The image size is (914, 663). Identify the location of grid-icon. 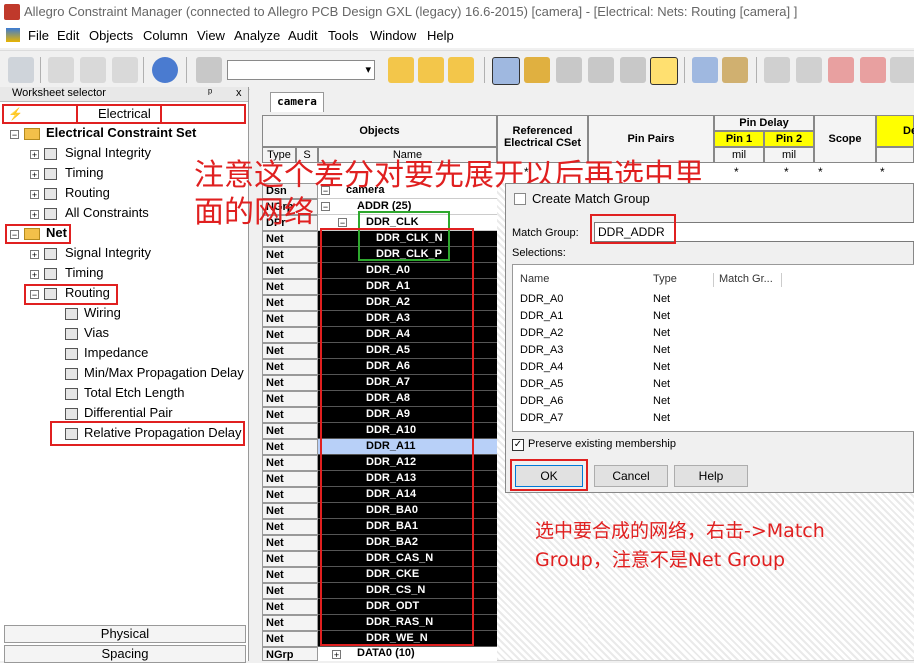
(601, 70).